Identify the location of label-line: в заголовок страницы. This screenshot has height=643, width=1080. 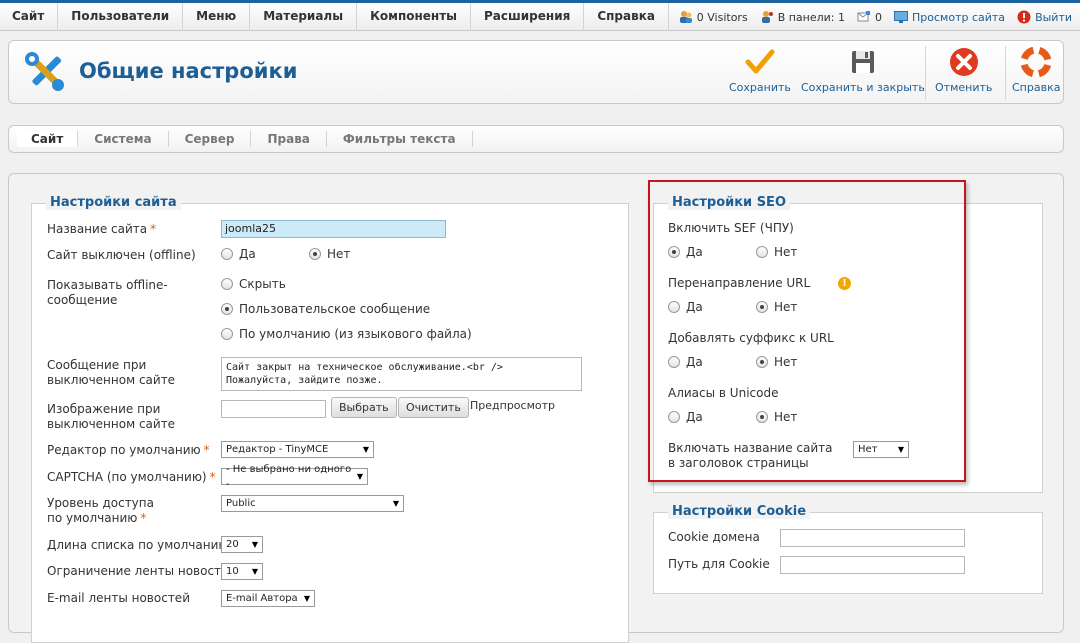
(738, 463).